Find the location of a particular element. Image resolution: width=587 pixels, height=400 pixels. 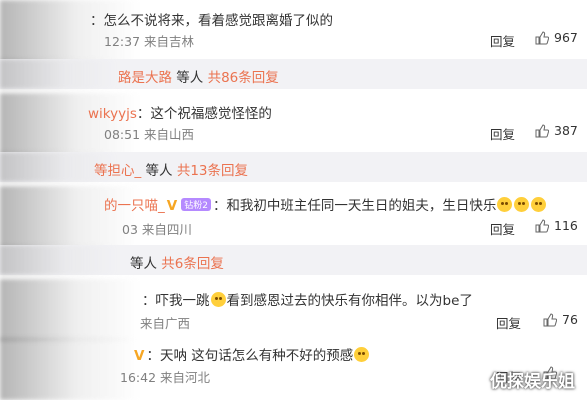

fan-level-badge: 钻粉2 is located at coordinates (196, 204).